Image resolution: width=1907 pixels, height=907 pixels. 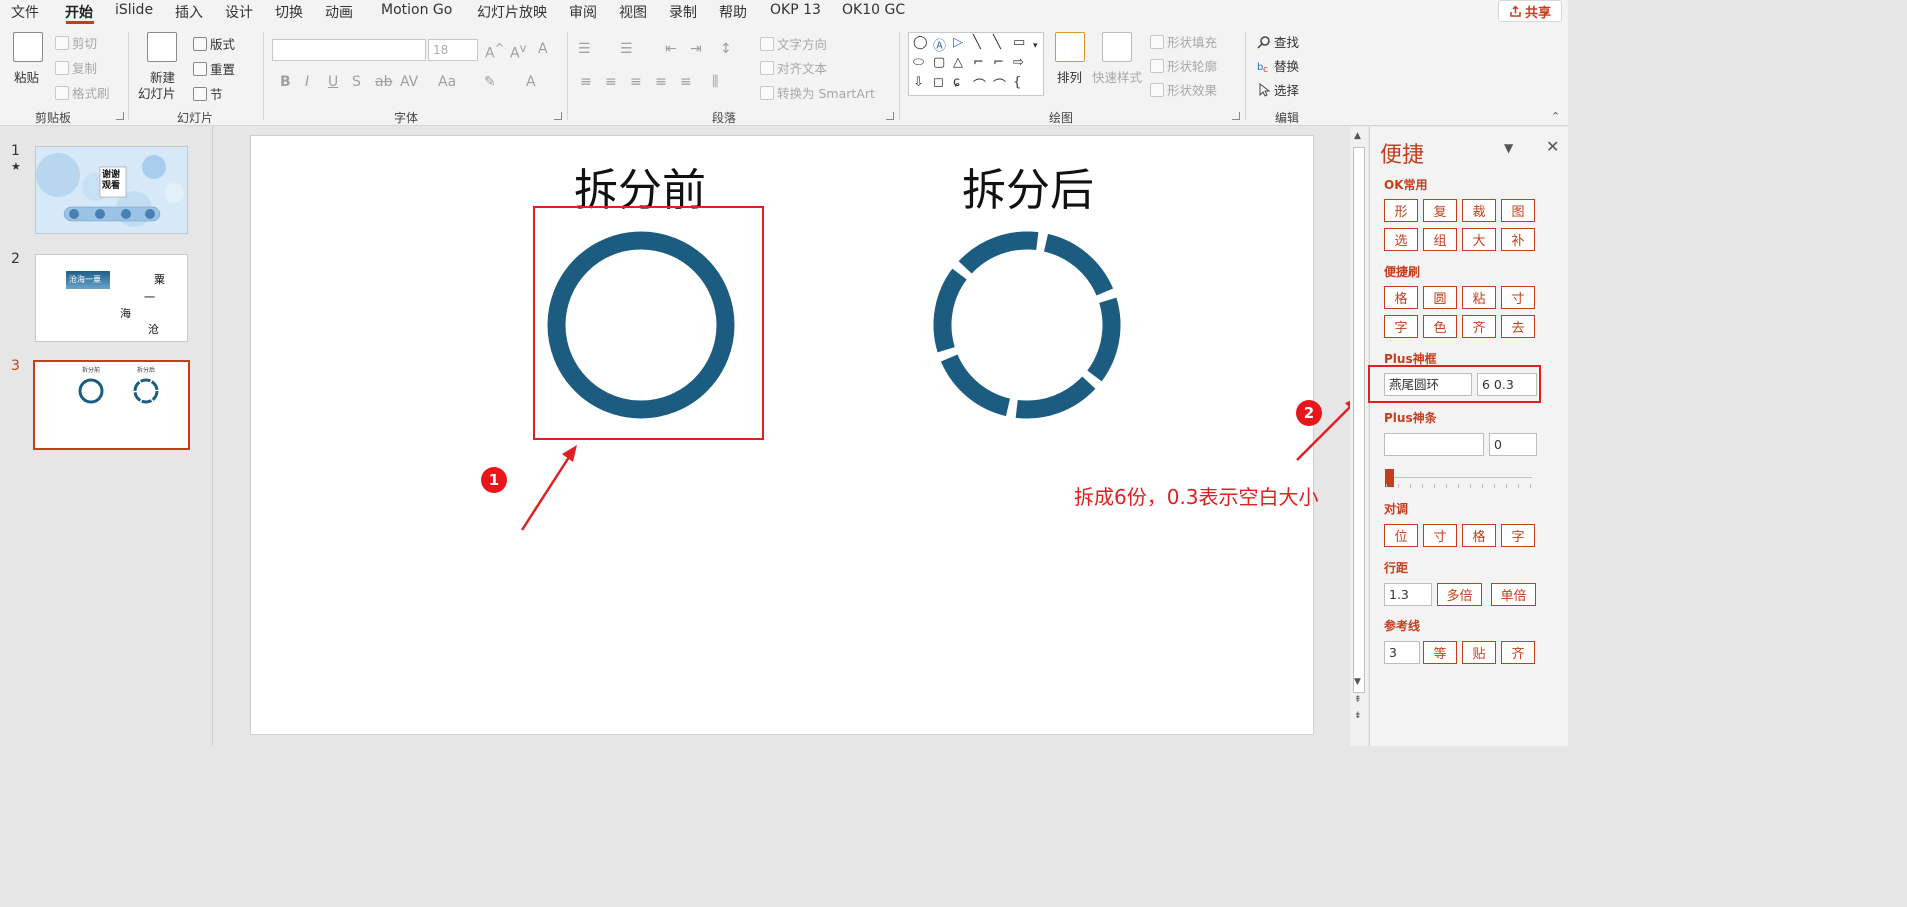 I want to click on section-button: 节, so click(x=208, y=93).